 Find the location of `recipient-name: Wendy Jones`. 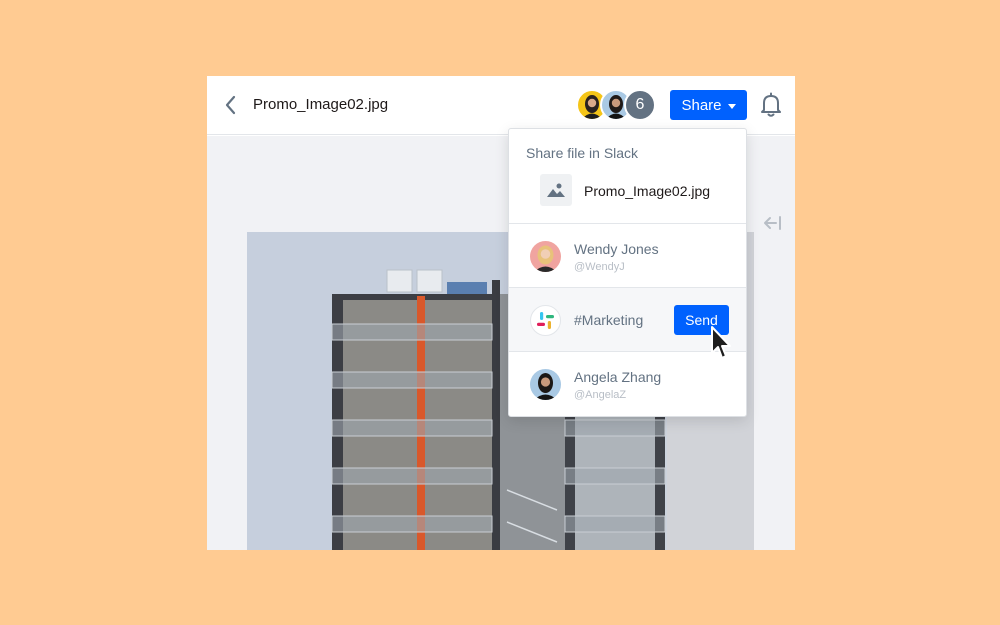

recipient-name: Wendy Jones is located at coordinates (616, 249).